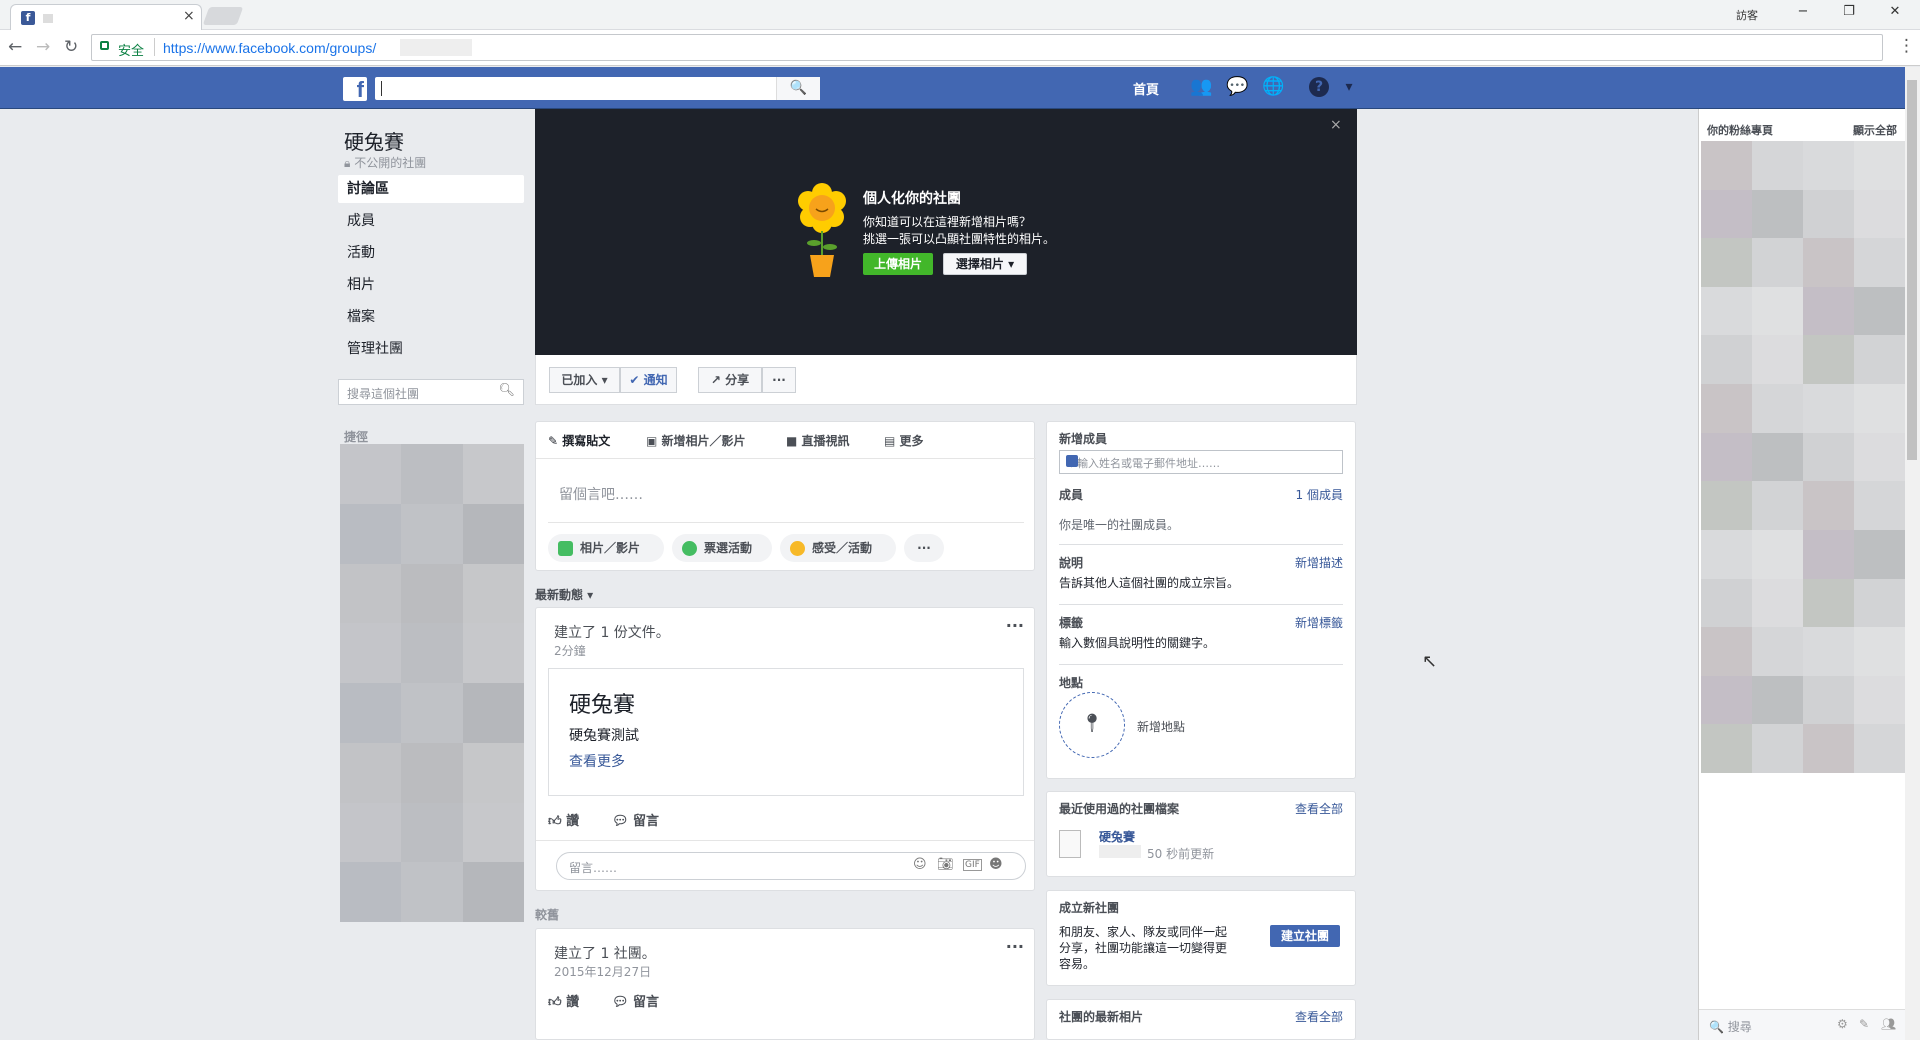 The image size is (1920, 1040). Describe the element at coordinates (1349, 87) in the screenshot. I see `chevron-down-icon: ▾` at that location.